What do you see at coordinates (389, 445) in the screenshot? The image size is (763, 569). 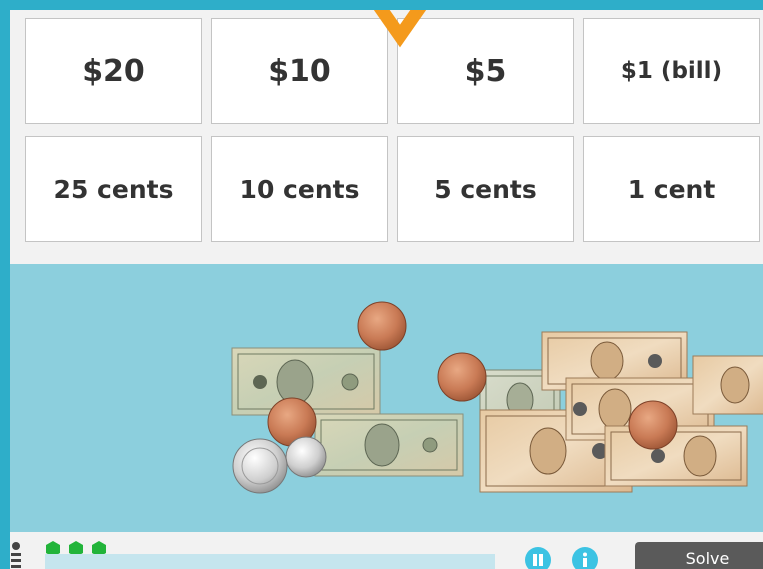 I see `twenty-dollar-bill` at bounding box center [389, 445].